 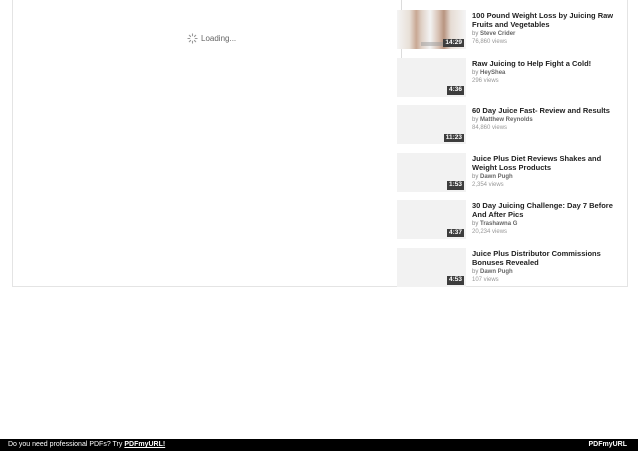 What do you see at coordinates (144, 444) in the screenshot?
I see `promo-link: PDFmyURL!` at bounding box center [144, 444].